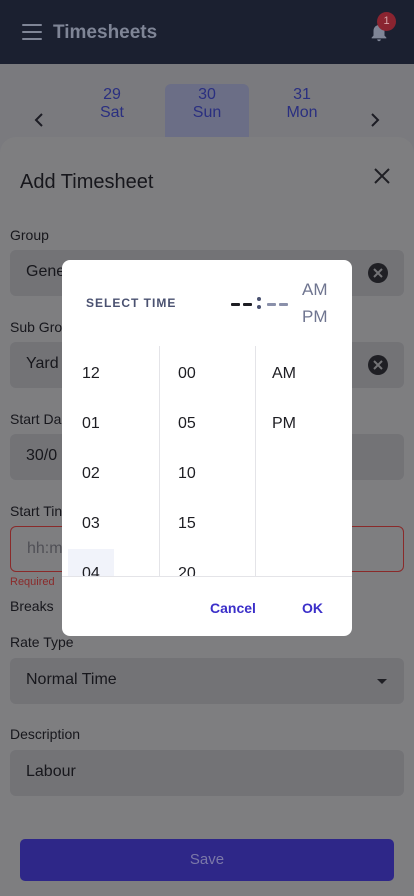  I want to click on hour-wheel: 12 01 02 03 04, so click(117, 461).